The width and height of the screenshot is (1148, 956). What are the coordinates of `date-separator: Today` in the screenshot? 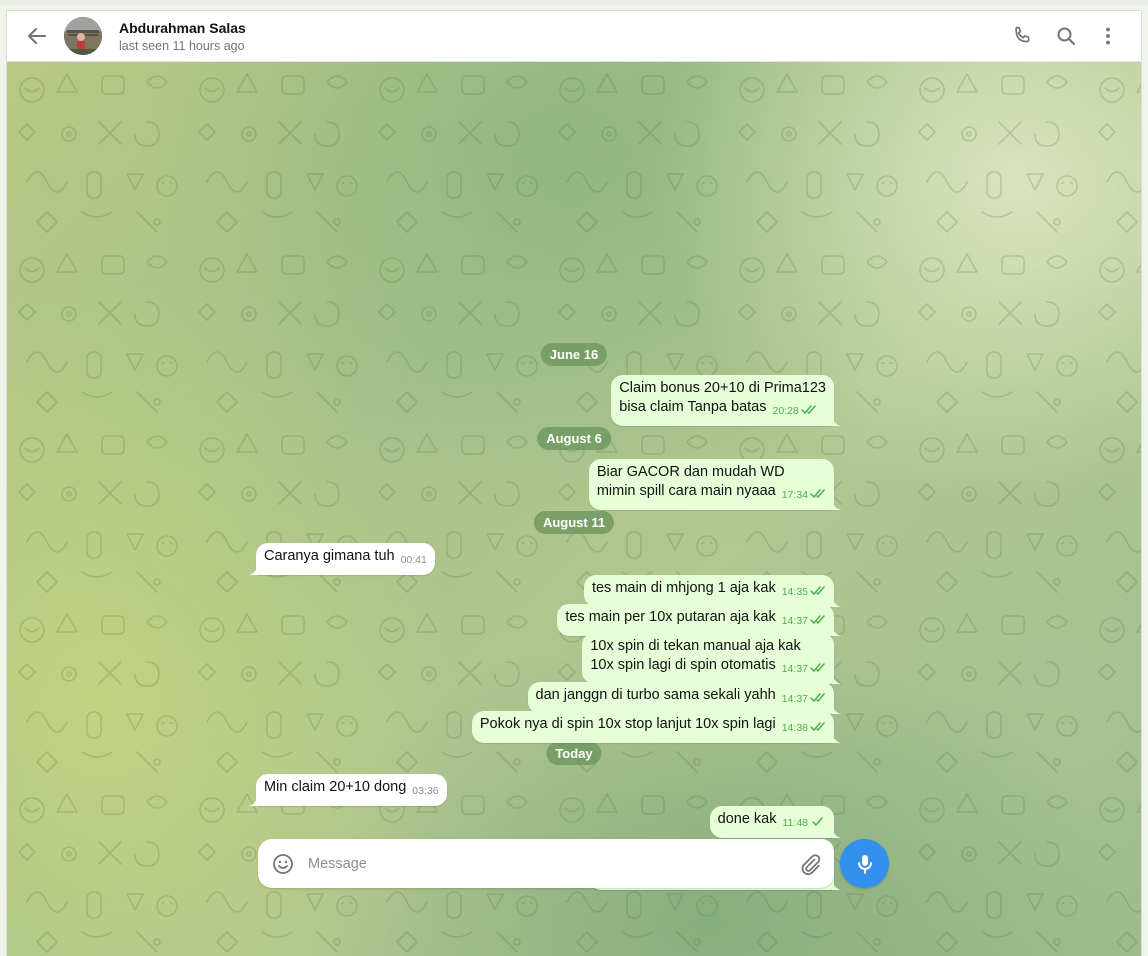 It's located at (574, 753).